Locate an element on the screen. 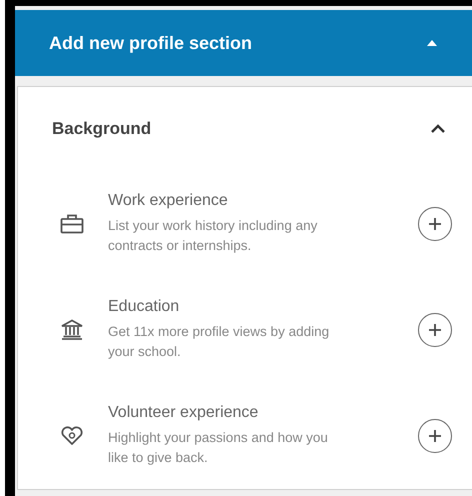 The image size is (472, 496). item-title: Education is located at coordinates (144, 307).